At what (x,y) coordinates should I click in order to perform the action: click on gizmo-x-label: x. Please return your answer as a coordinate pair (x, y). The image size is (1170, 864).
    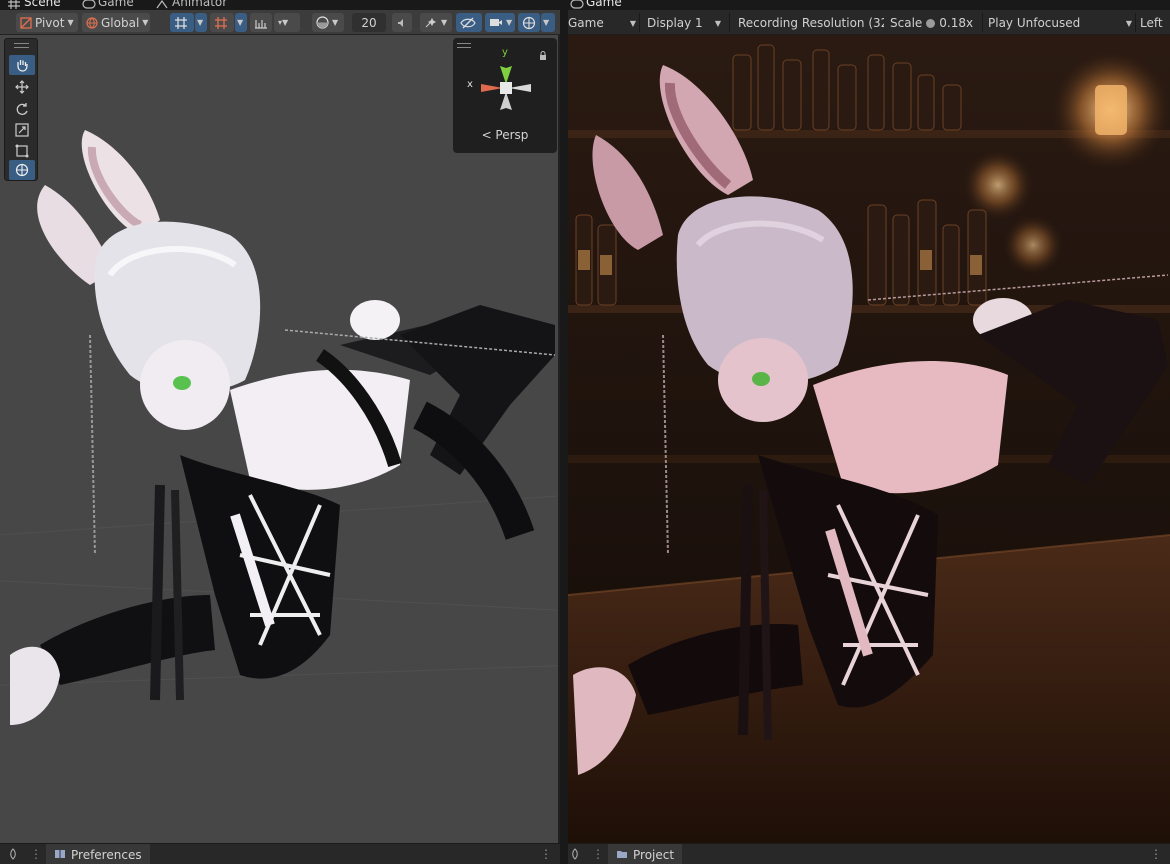
    Looking at the image, I should click on (470, 84).